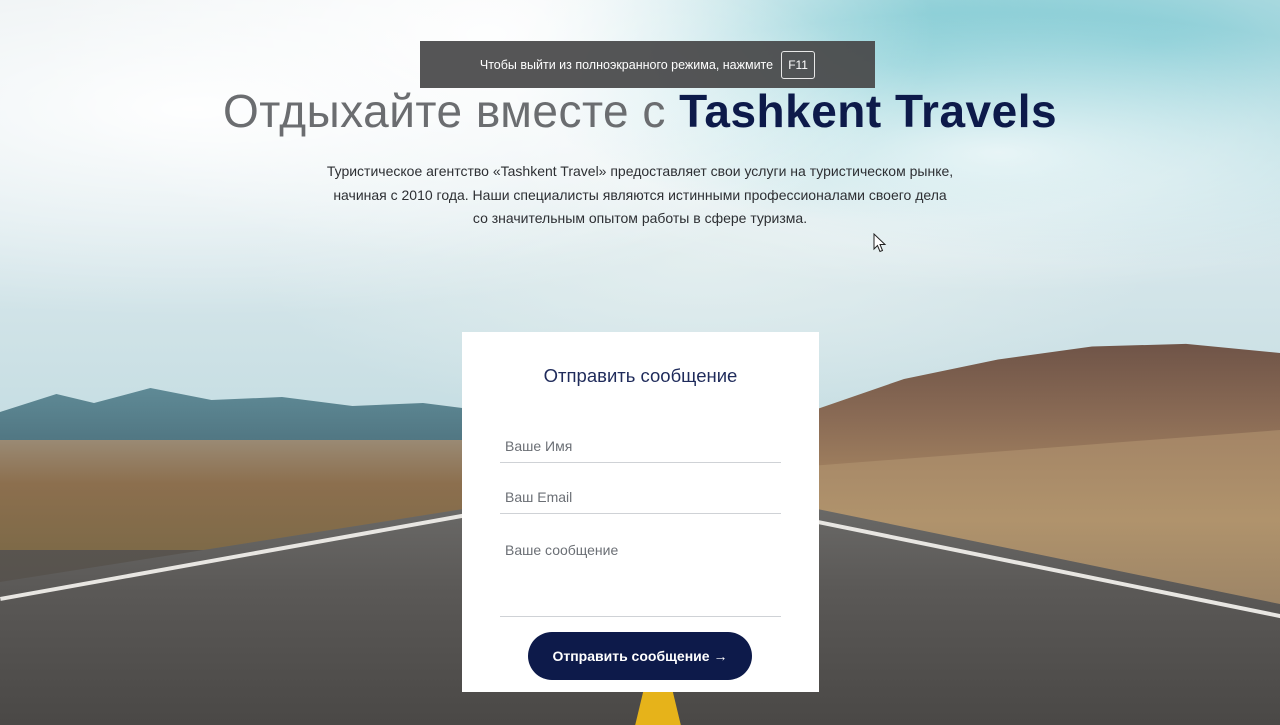  What do you see at coordinates (631, 656) in the screenshot?
I see `submit-button-label: Отправить сообщение` at bounding box center [631, 656].